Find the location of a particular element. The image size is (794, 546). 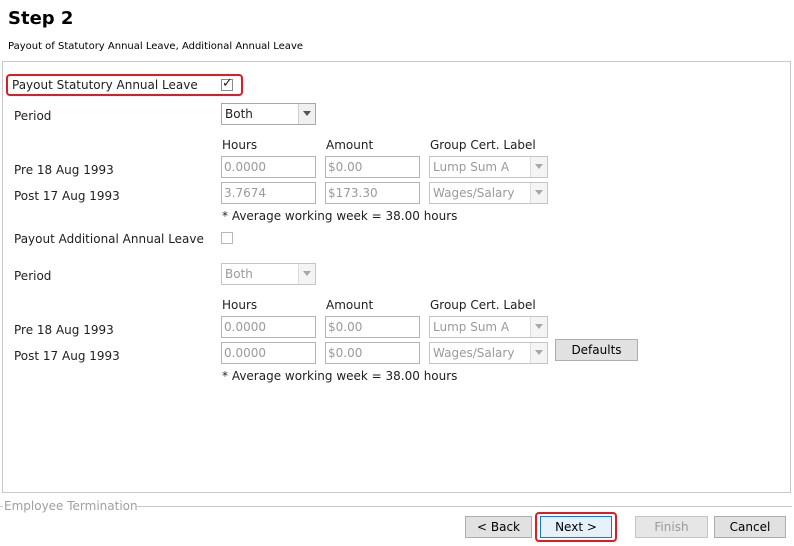

page-title: Step 2 is located at coordinates (41, 18).